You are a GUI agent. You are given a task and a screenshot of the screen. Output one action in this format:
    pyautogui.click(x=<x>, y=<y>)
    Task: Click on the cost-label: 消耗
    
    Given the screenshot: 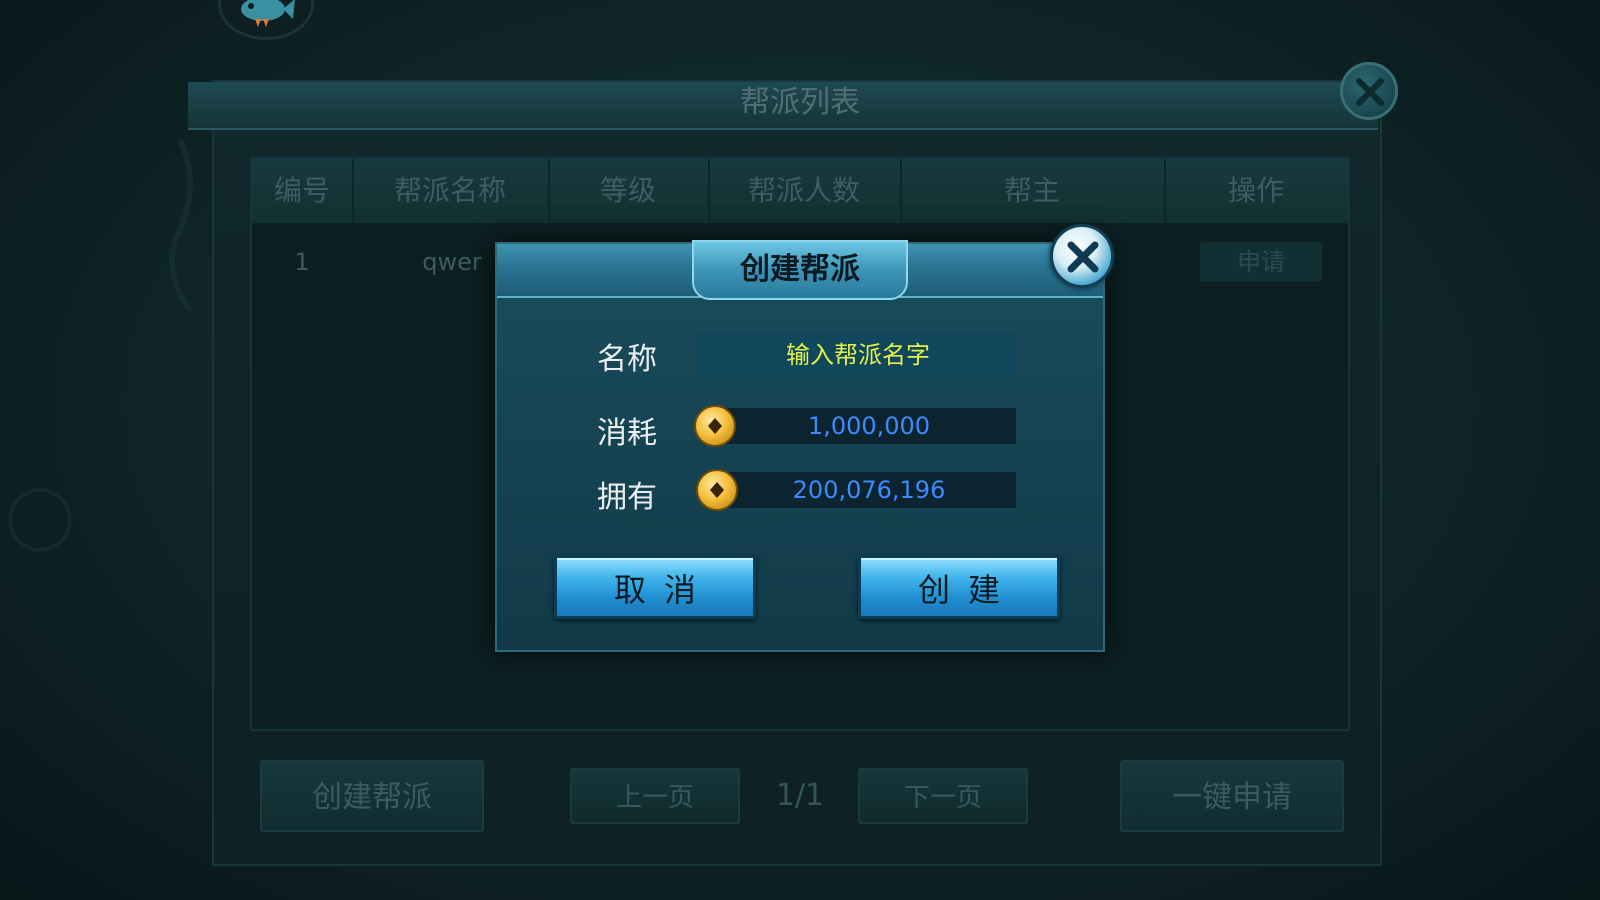 What is the action you would take?
    pyautogui.click(x=627, y=433)
    